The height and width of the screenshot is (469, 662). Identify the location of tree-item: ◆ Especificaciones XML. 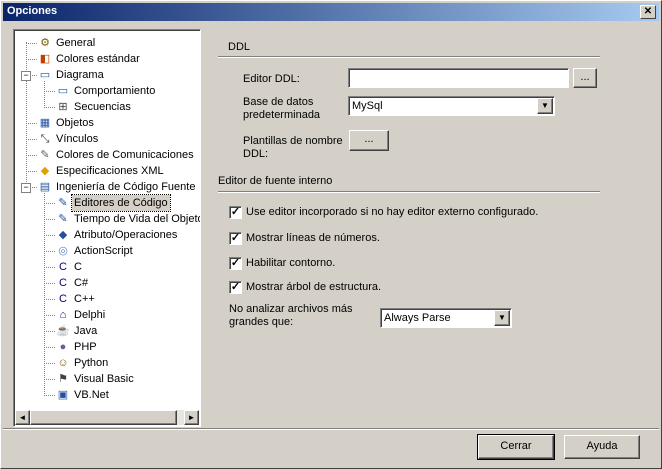
(107, 171).